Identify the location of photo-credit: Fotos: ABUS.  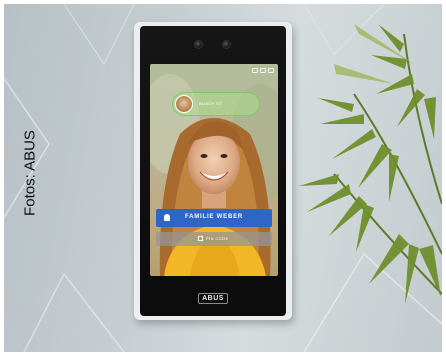
(30, 173).